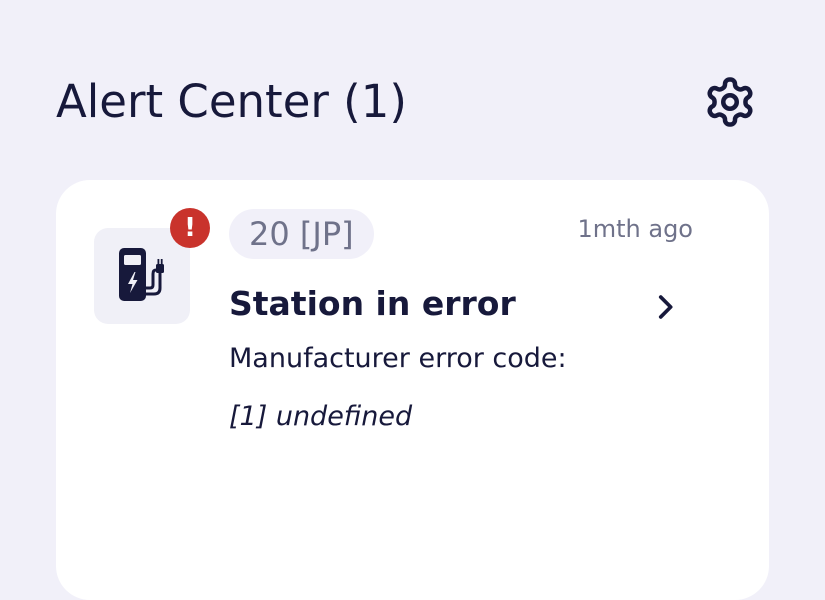 The height and width of the screenshot is (600, 825). Describe the element at coordinates (231, 101) in the screenshot. I see `page-title: Alert Center (1)` at that location.